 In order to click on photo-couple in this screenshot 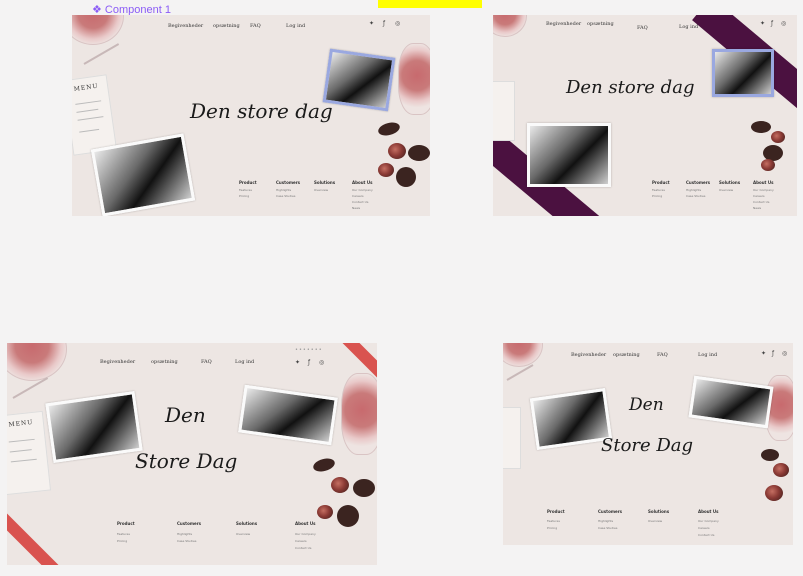, I will do `click(359, 80)`.